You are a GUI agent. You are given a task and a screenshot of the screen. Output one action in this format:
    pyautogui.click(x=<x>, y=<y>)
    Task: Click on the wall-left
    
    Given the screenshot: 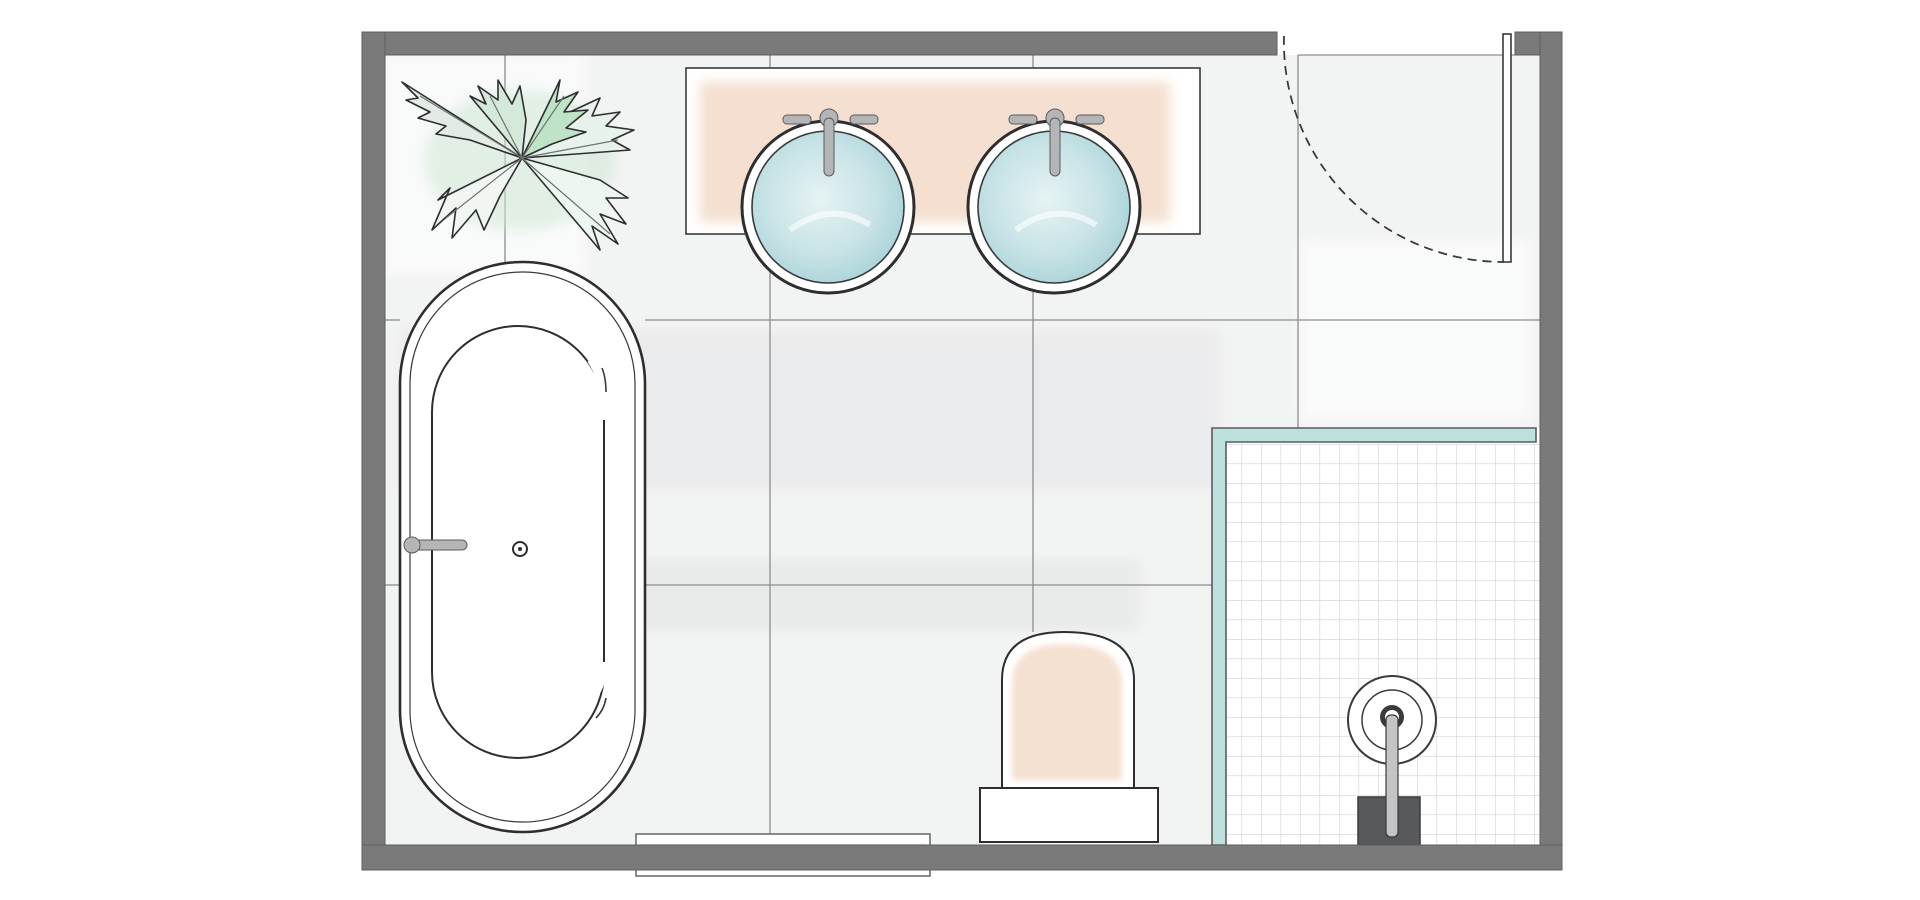 What is the action you would take?
    pyautogui.click(x=373, y=451)
    